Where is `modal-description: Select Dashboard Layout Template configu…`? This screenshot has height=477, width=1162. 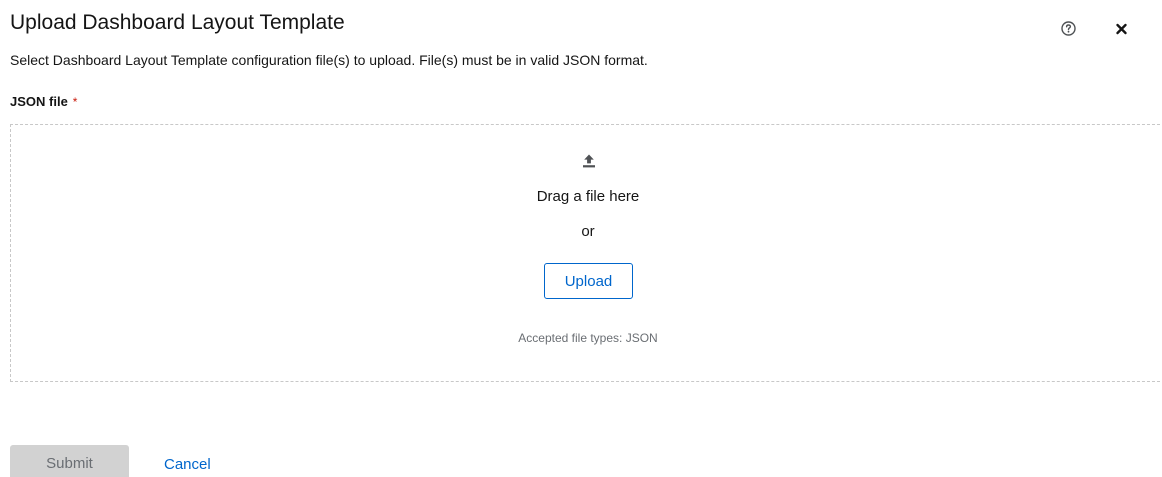
modal-description: Select Dashboard Layout Template configu… is located at coordinates (329, 60).